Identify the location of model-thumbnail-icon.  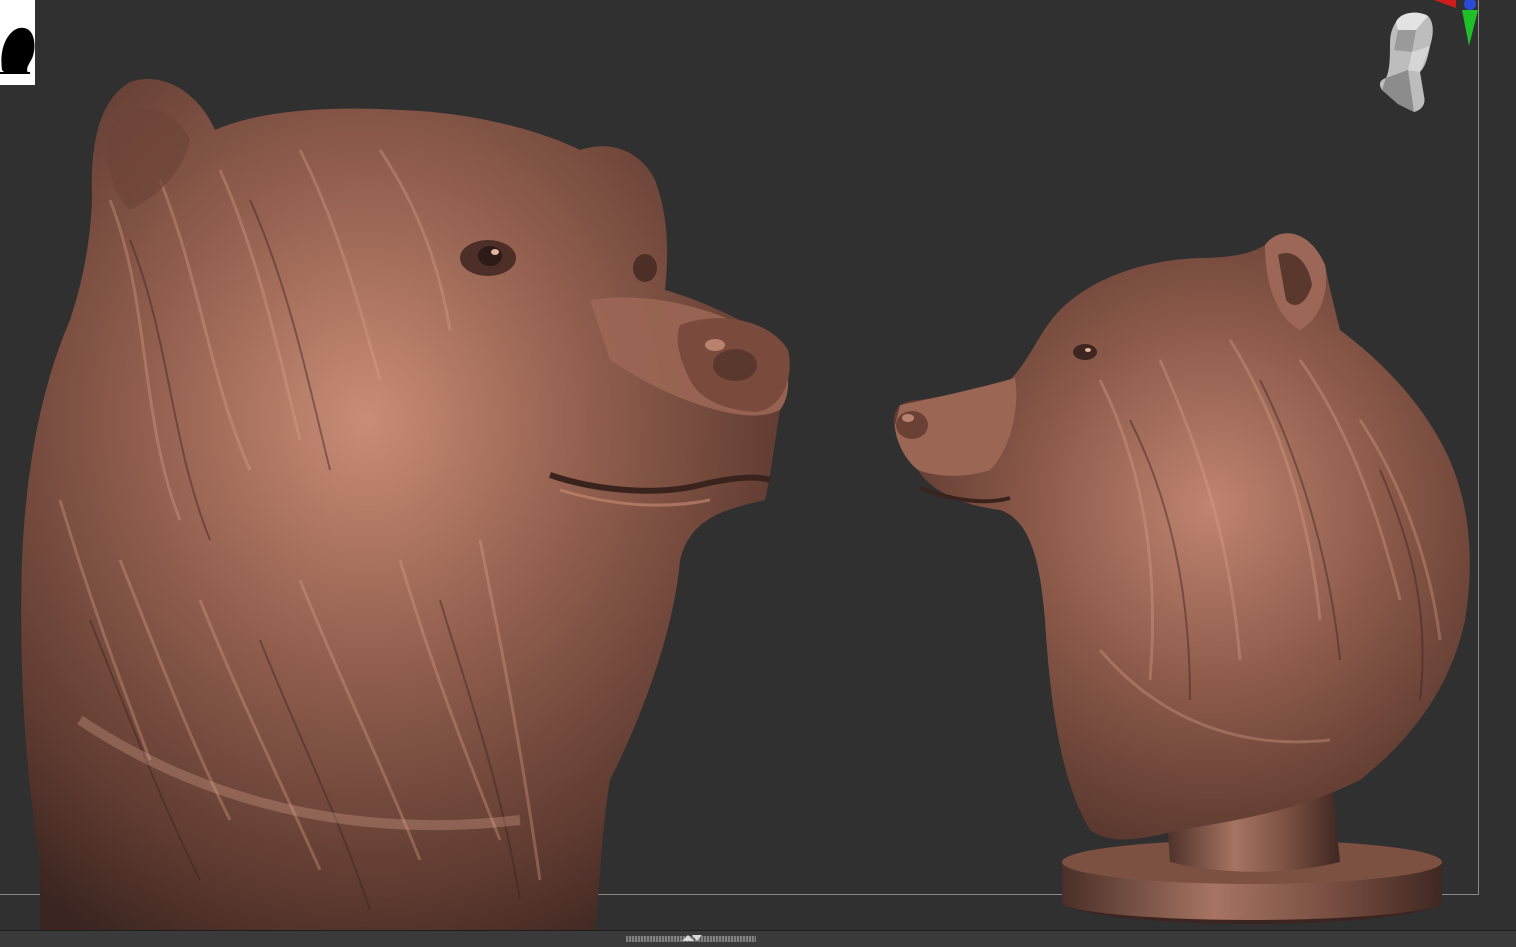
(17, 42).